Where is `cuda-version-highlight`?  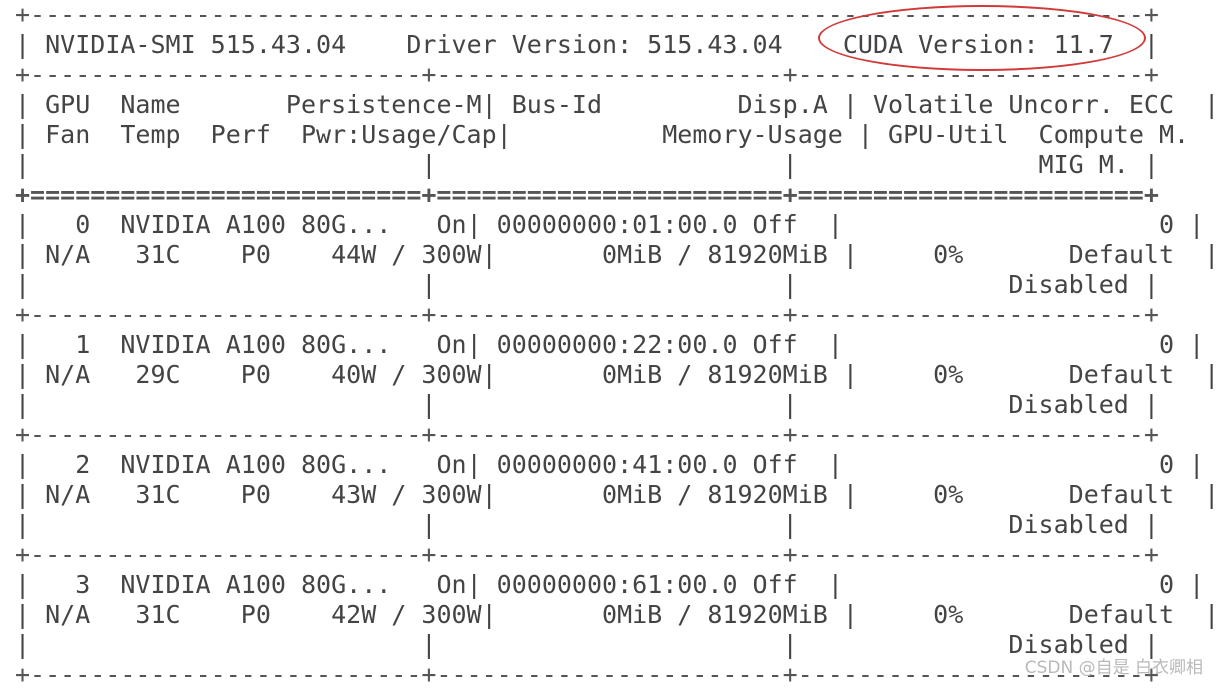 cuda-version-highlight is located at coordinates (982, 38).